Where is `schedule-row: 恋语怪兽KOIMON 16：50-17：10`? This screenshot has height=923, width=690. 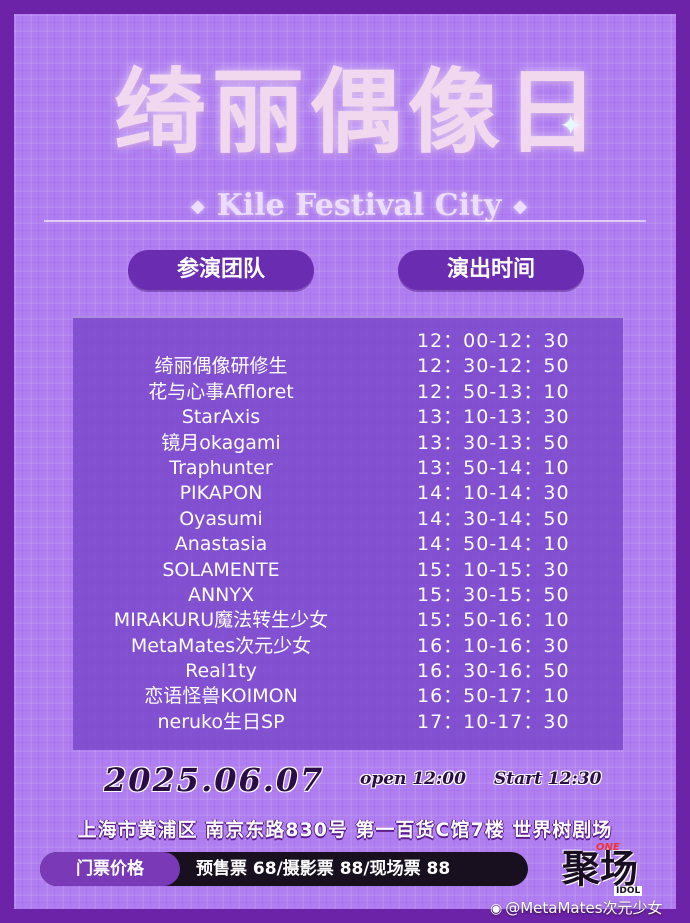
schedule-row: 恋语怪兽KOIMON 16：50-17：10 is located at coordinates (348, 696).